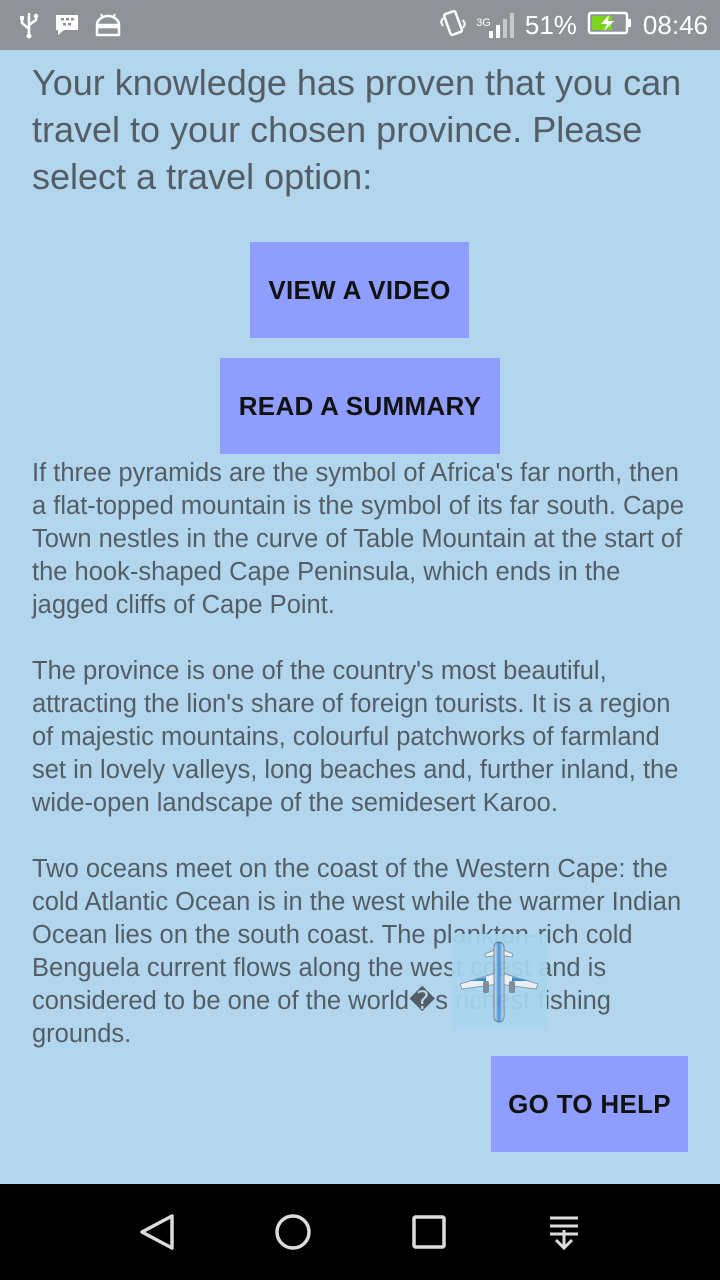  I want to click on signal-icon: 3G, so click(495, 25).